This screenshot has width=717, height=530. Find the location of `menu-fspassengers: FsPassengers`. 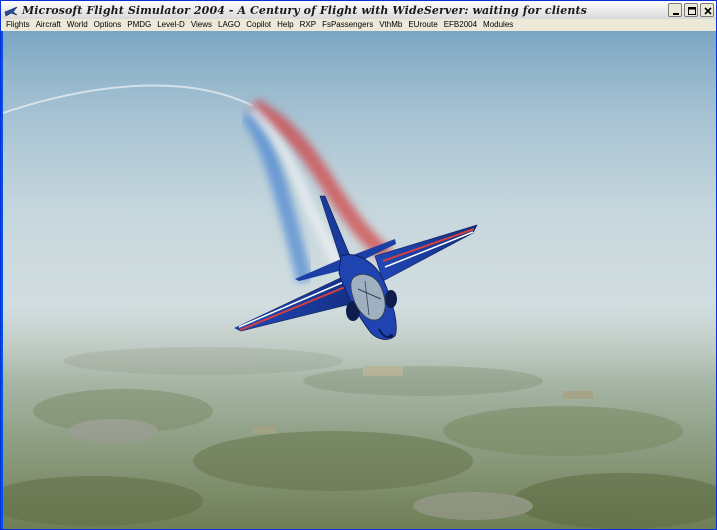

menu-fspassengers: FsPassengers is located at coordinates (347, 25).